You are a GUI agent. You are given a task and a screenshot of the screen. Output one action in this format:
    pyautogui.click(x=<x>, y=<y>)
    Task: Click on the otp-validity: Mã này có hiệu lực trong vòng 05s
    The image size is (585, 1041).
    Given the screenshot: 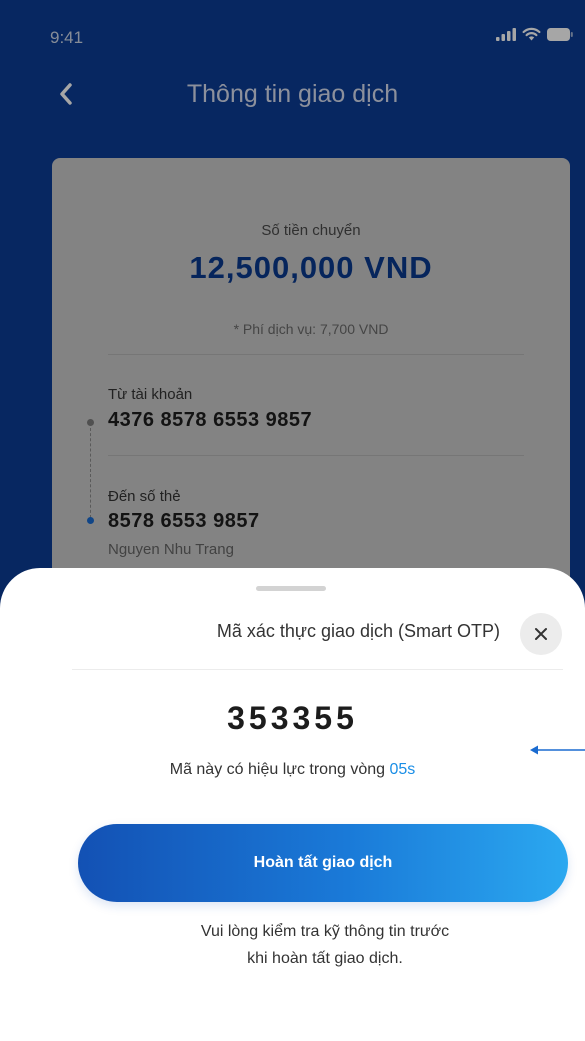 What is the action you would take?
    pyautogui.click(x=292, y=770)
    